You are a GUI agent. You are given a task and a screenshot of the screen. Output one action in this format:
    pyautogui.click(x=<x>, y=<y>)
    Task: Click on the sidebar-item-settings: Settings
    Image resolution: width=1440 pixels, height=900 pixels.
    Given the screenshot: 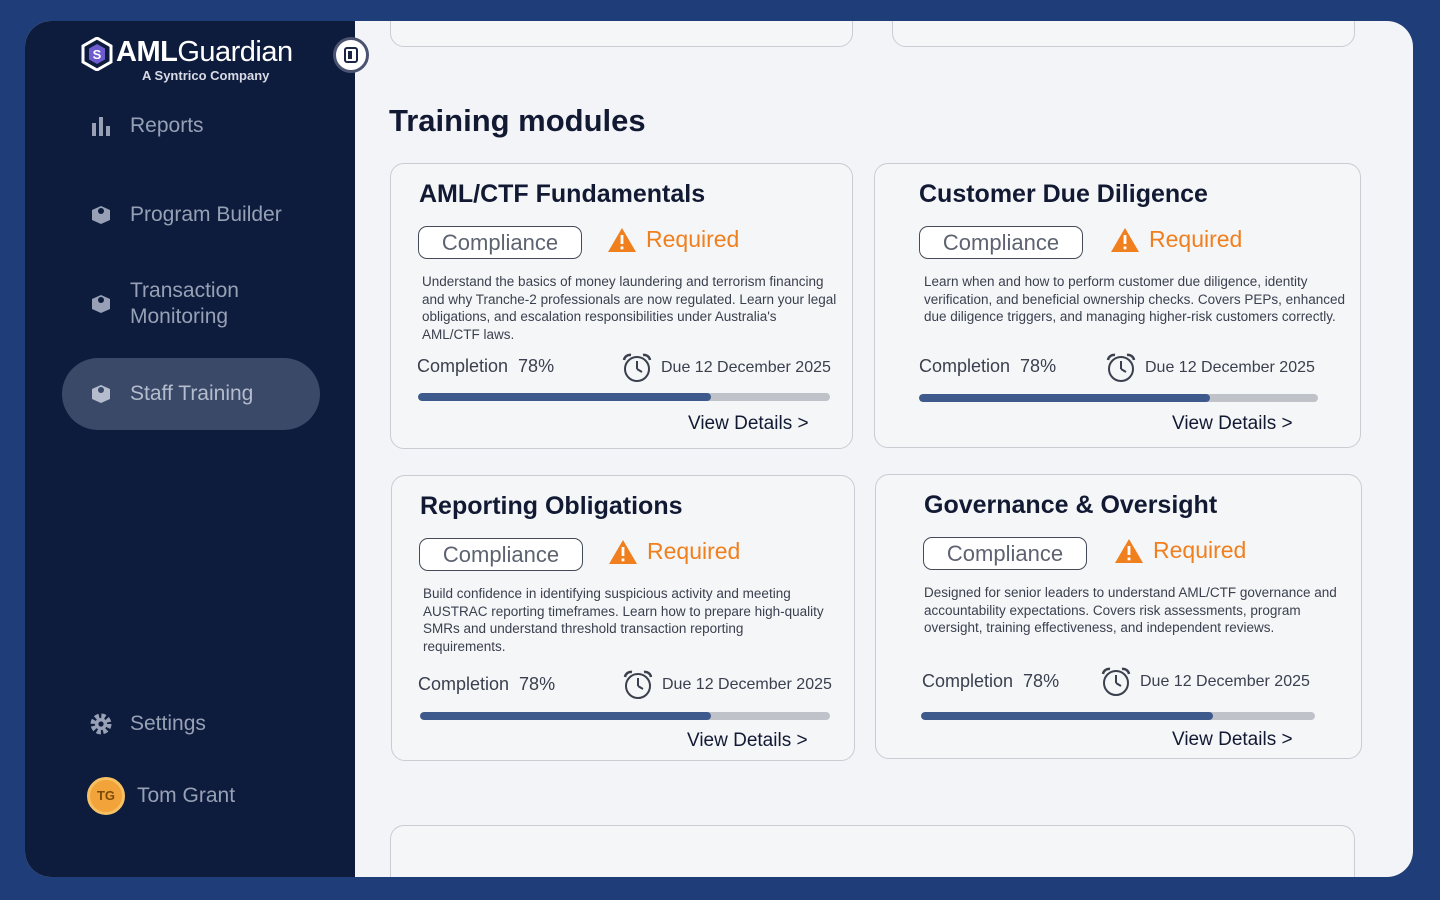 What is the action you would take?
    pyautogui.click(x=191, y=724)
    